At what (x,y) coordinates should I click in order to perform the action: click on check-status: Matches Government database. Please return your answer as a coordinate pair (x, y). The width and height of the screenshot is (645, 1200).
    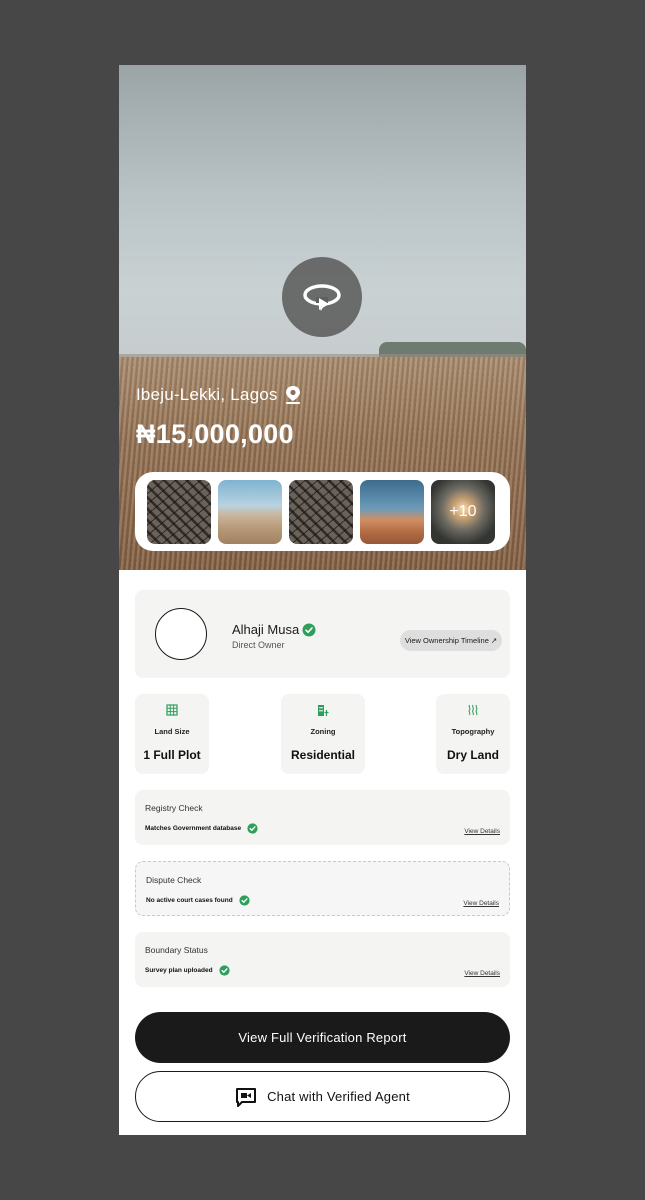
    Looking at the image, I should click on (201, 828).